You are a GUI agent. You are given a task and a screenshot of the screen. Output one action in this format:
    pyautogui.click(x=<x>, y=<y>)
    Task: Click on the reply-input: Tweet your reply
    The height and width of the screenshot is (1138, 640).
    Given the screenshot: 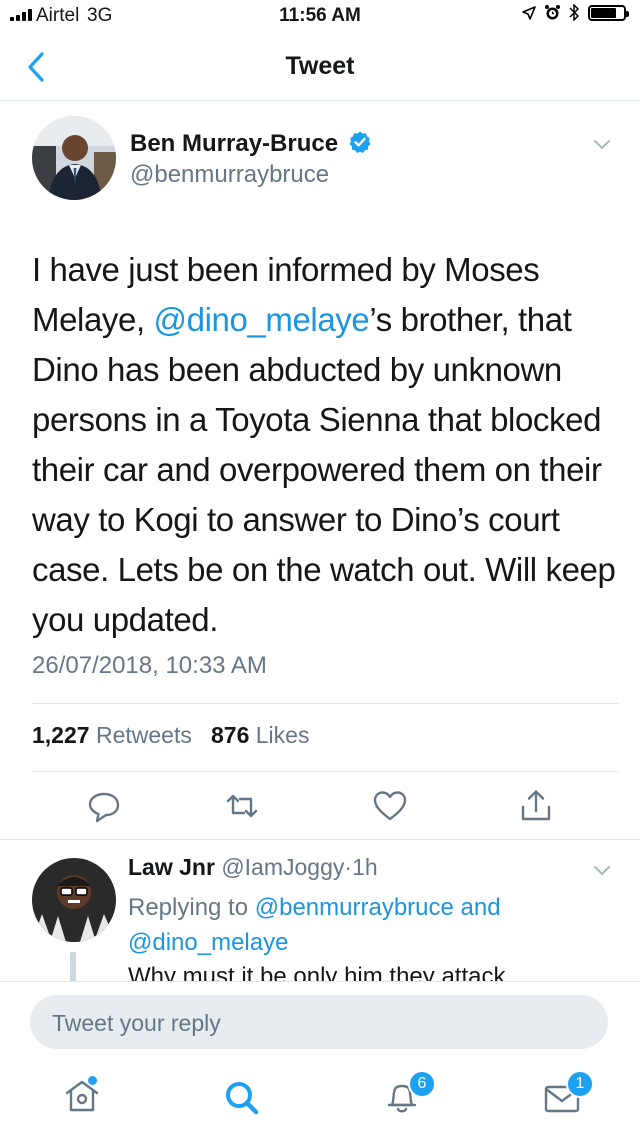 What is the action you would take?
    pyautogui.click(x=319, y=1022)
    